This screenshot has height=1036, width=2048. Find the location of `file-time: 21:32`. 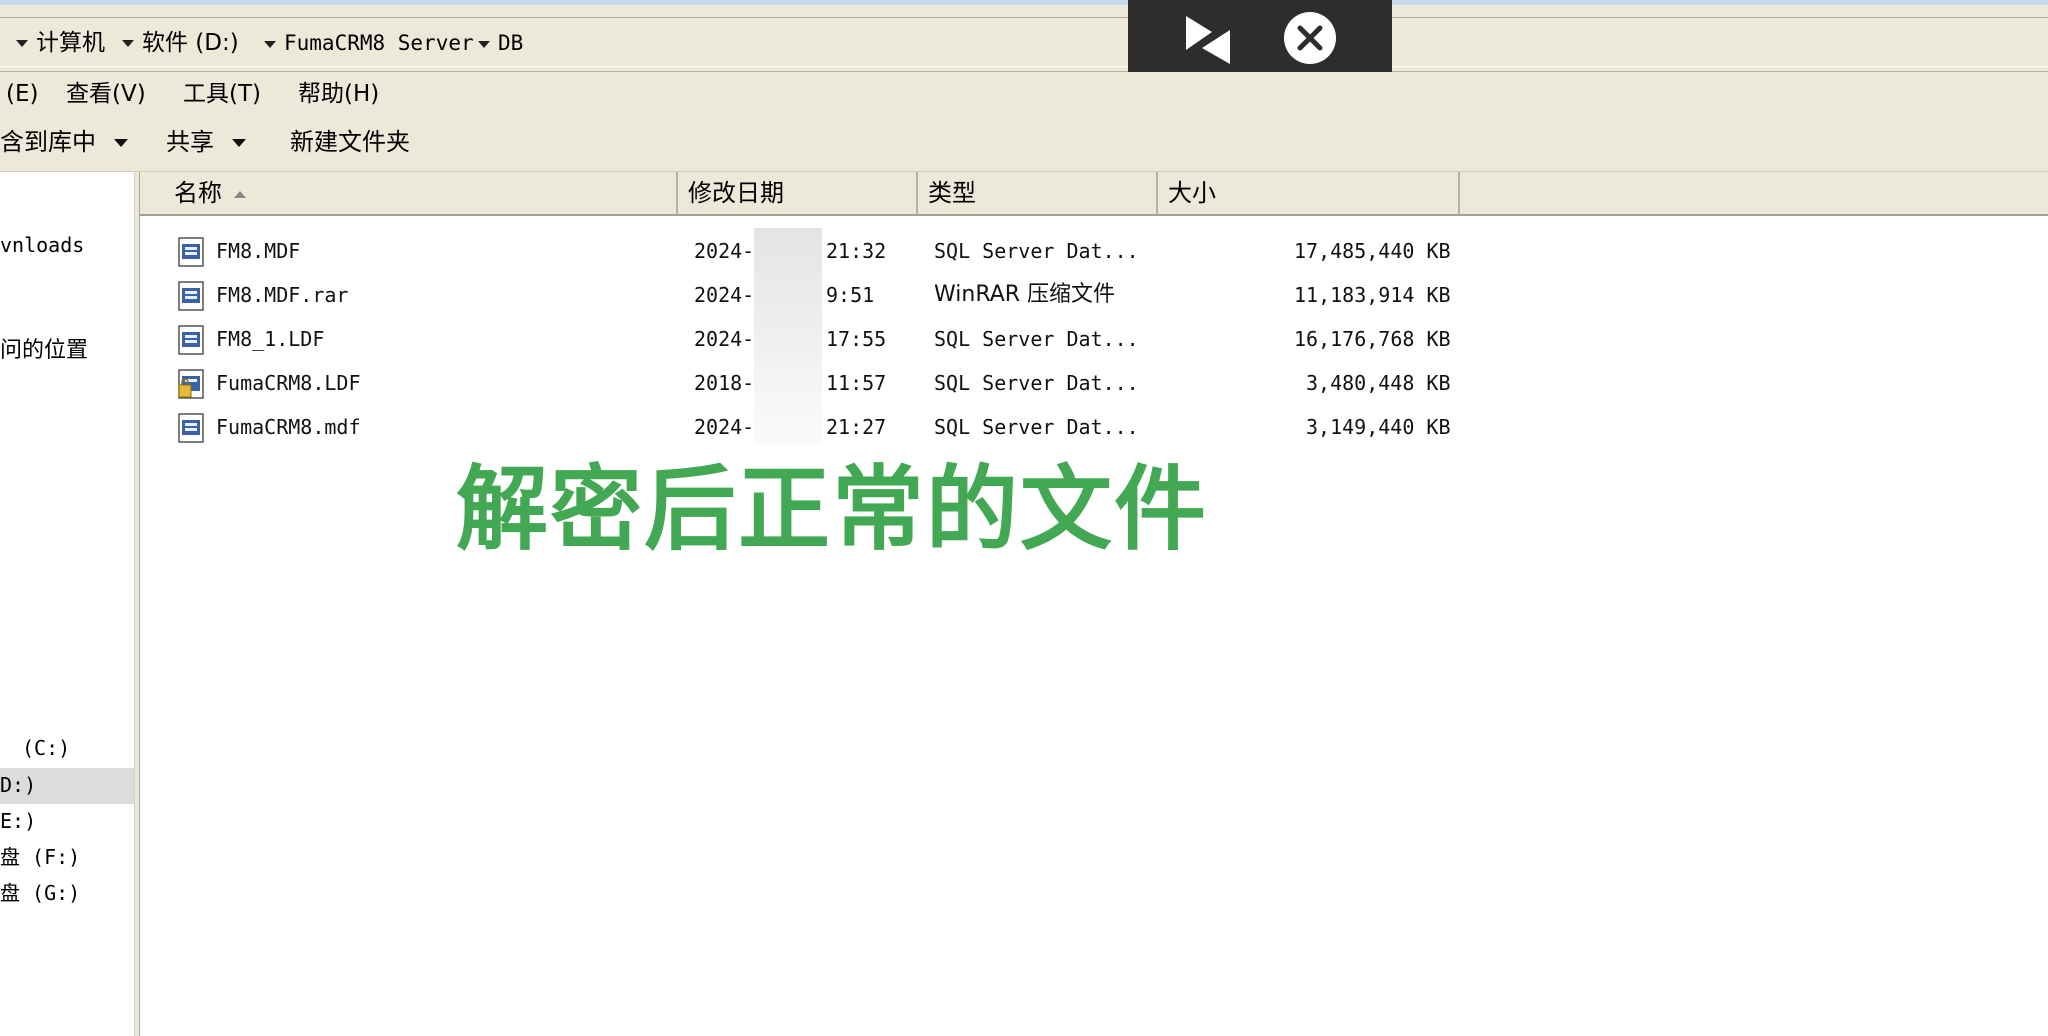

file-time: 21:32 is located at coordinates (856, 251).